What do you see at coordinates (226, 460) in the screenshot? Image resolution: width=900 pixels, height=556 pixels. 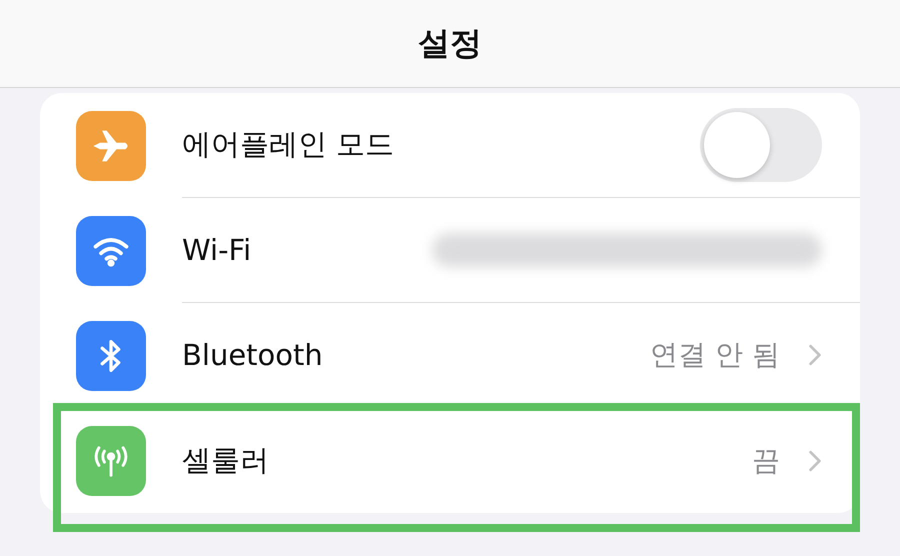 I see `row-label: 셀룰러` at bounding box center [226, 460].